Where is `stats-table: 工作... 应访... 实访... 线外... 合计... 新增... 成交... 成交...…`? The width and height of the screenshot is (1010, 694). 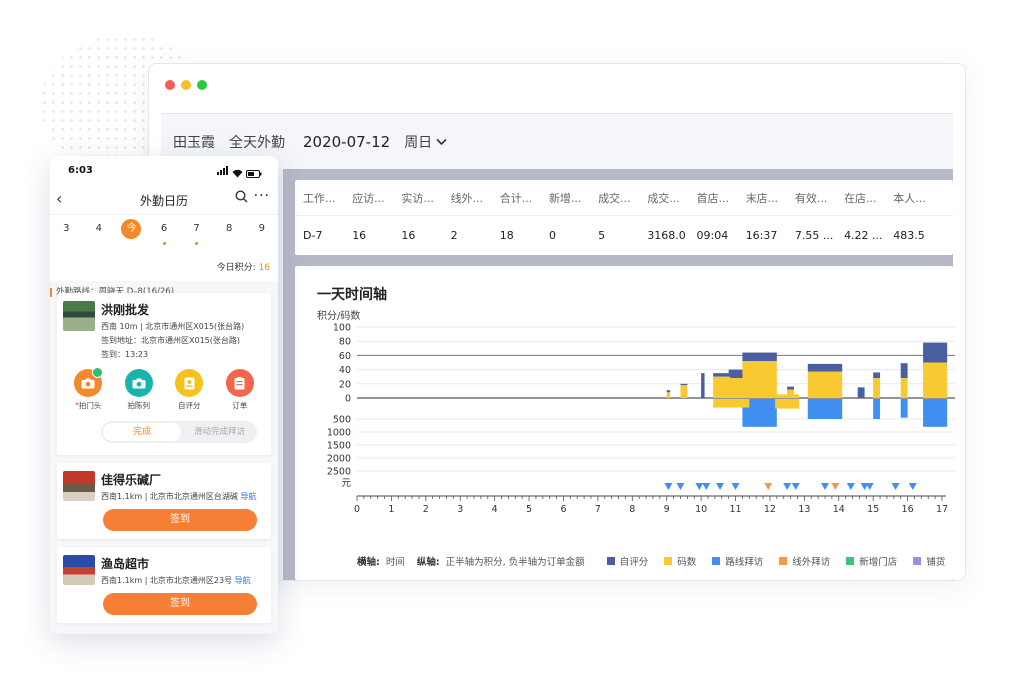
stats-table: 工作... 应访... 实访... 线外... 合计... 新增... 成交... 成交...… is located at coordinates (624, 217).